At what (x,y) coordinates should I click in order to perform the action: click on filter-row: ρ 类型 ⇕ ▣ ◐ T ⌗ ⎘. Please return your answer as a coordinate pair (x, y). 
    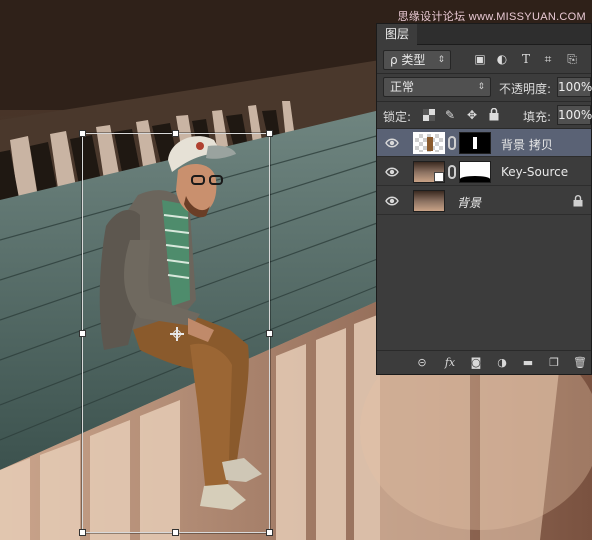
    Looking at the image, I should click on (484, 60).